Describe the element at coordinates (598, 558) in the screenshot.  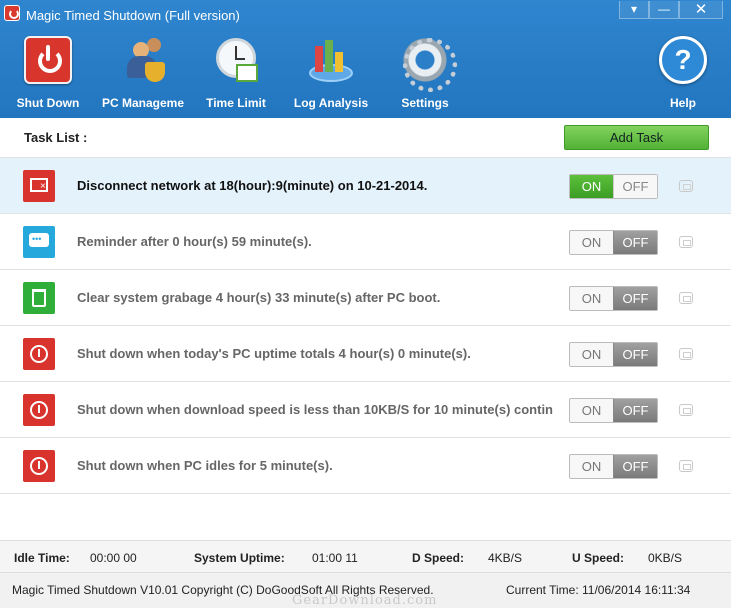
I see `upload-speed-label: U Speed:` at that location.